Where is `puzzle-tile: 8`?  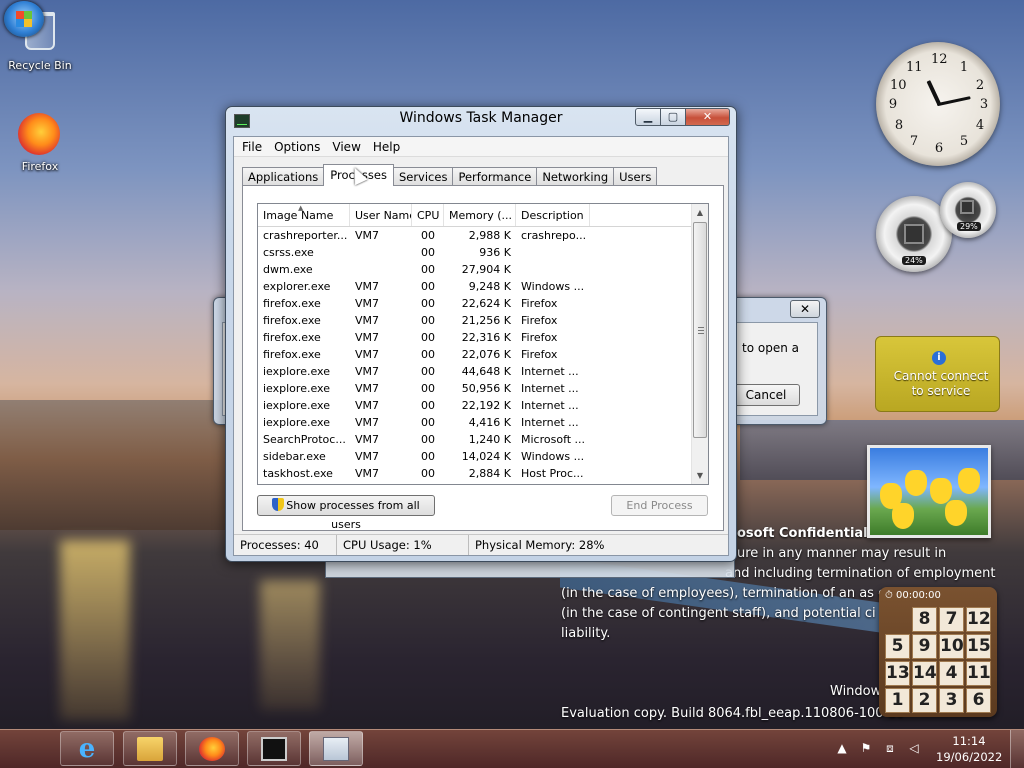
puzzle-tile: 8 is located at coordinates (924, 619).